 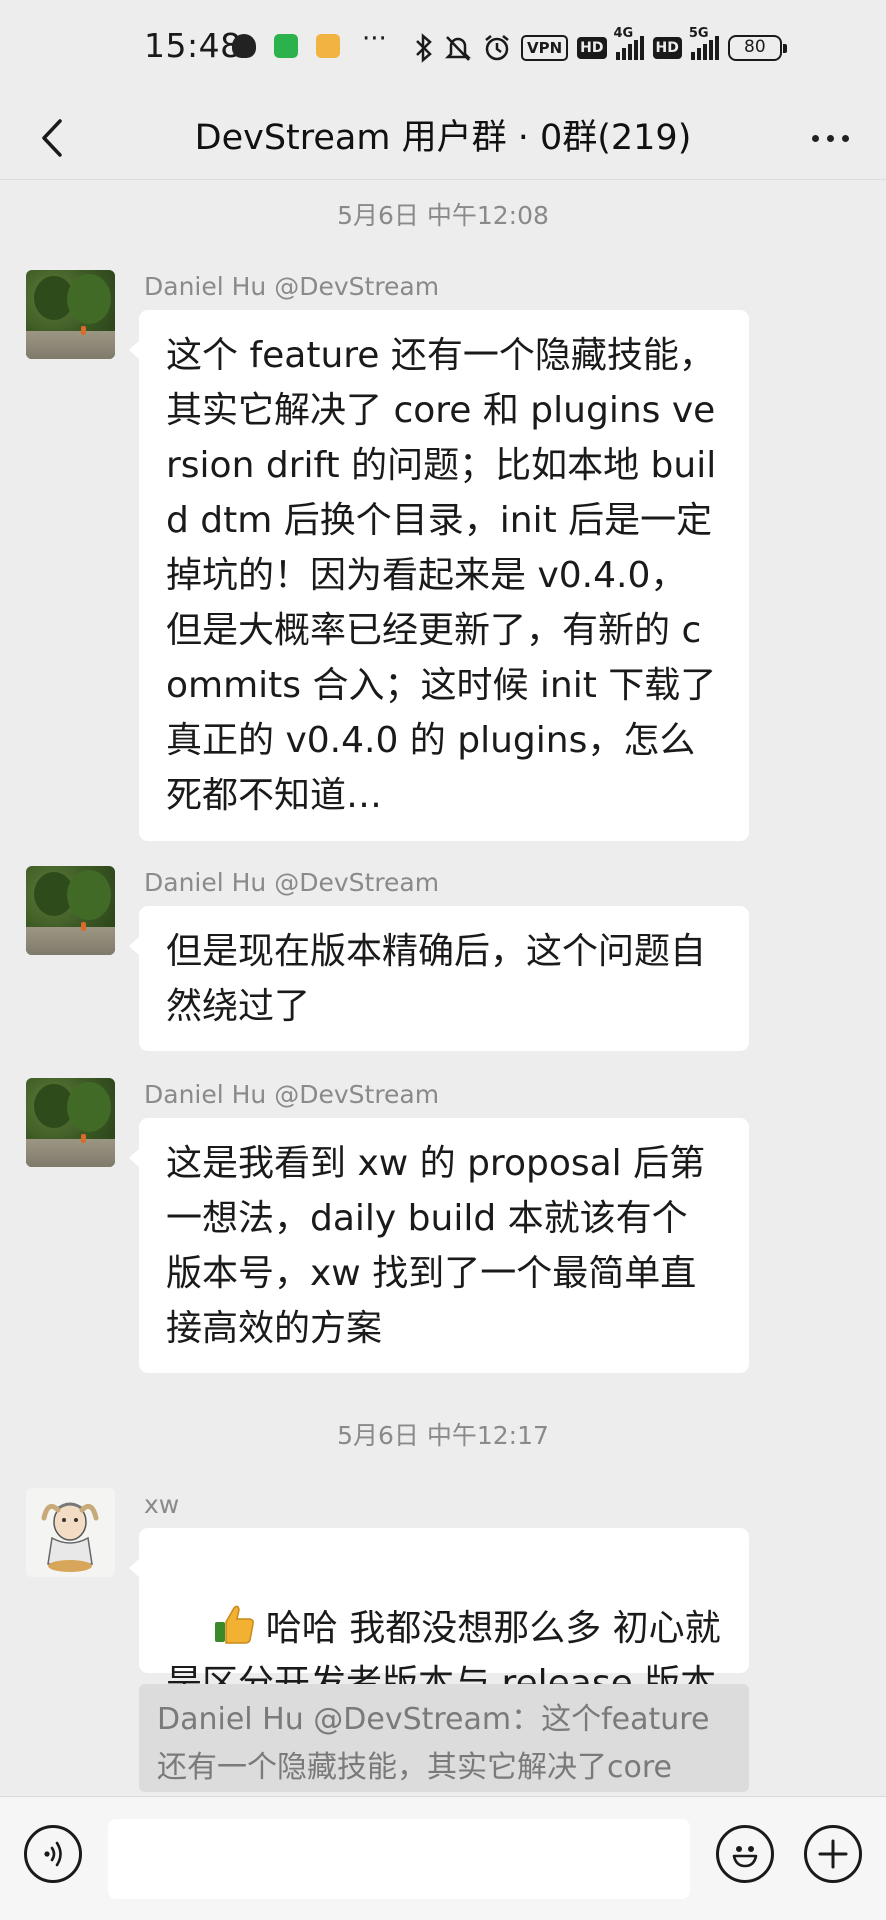 What do you see at coordinates (667, 48) in the screenshot?
I see `hd-icon-2: HD` at bounding box center [667, 48].